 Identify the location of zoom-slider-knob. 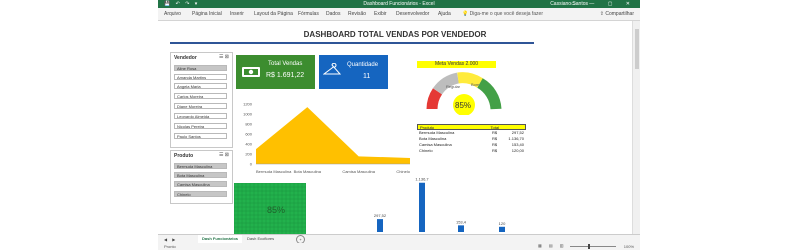
(589, 246).